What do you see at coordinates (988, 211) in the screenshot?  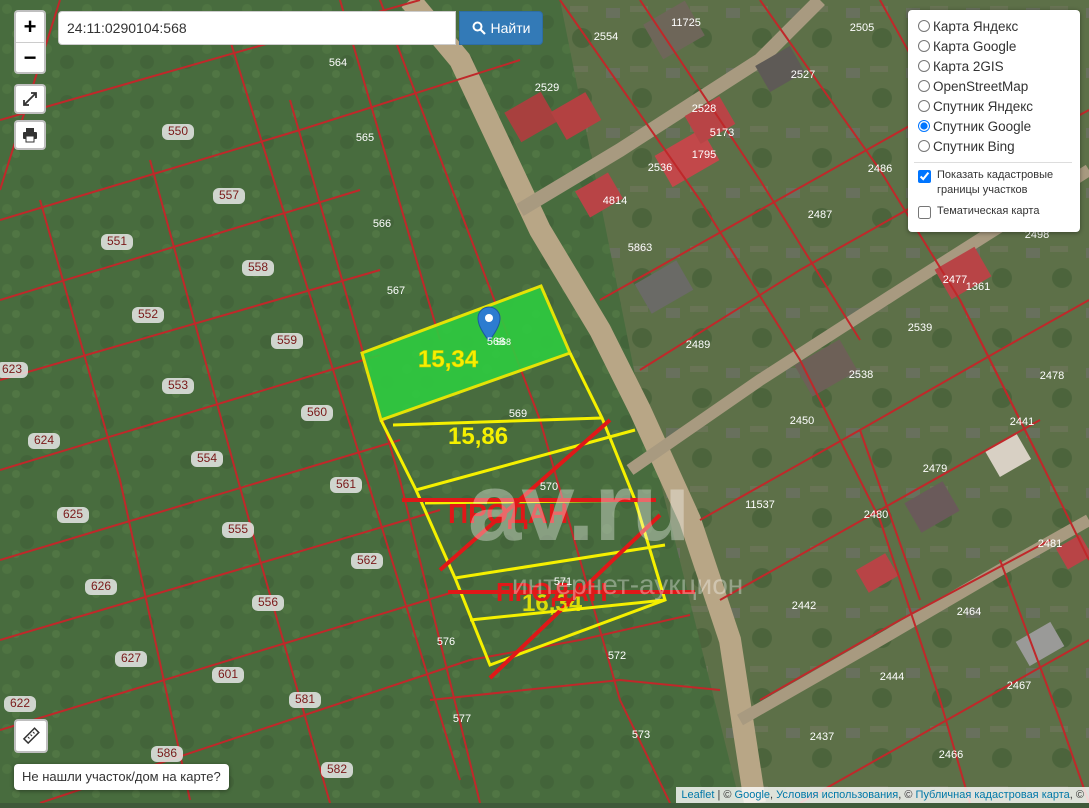 I see `overlay-layer-label: Тематическая карта` at bounding box center [988, 211].